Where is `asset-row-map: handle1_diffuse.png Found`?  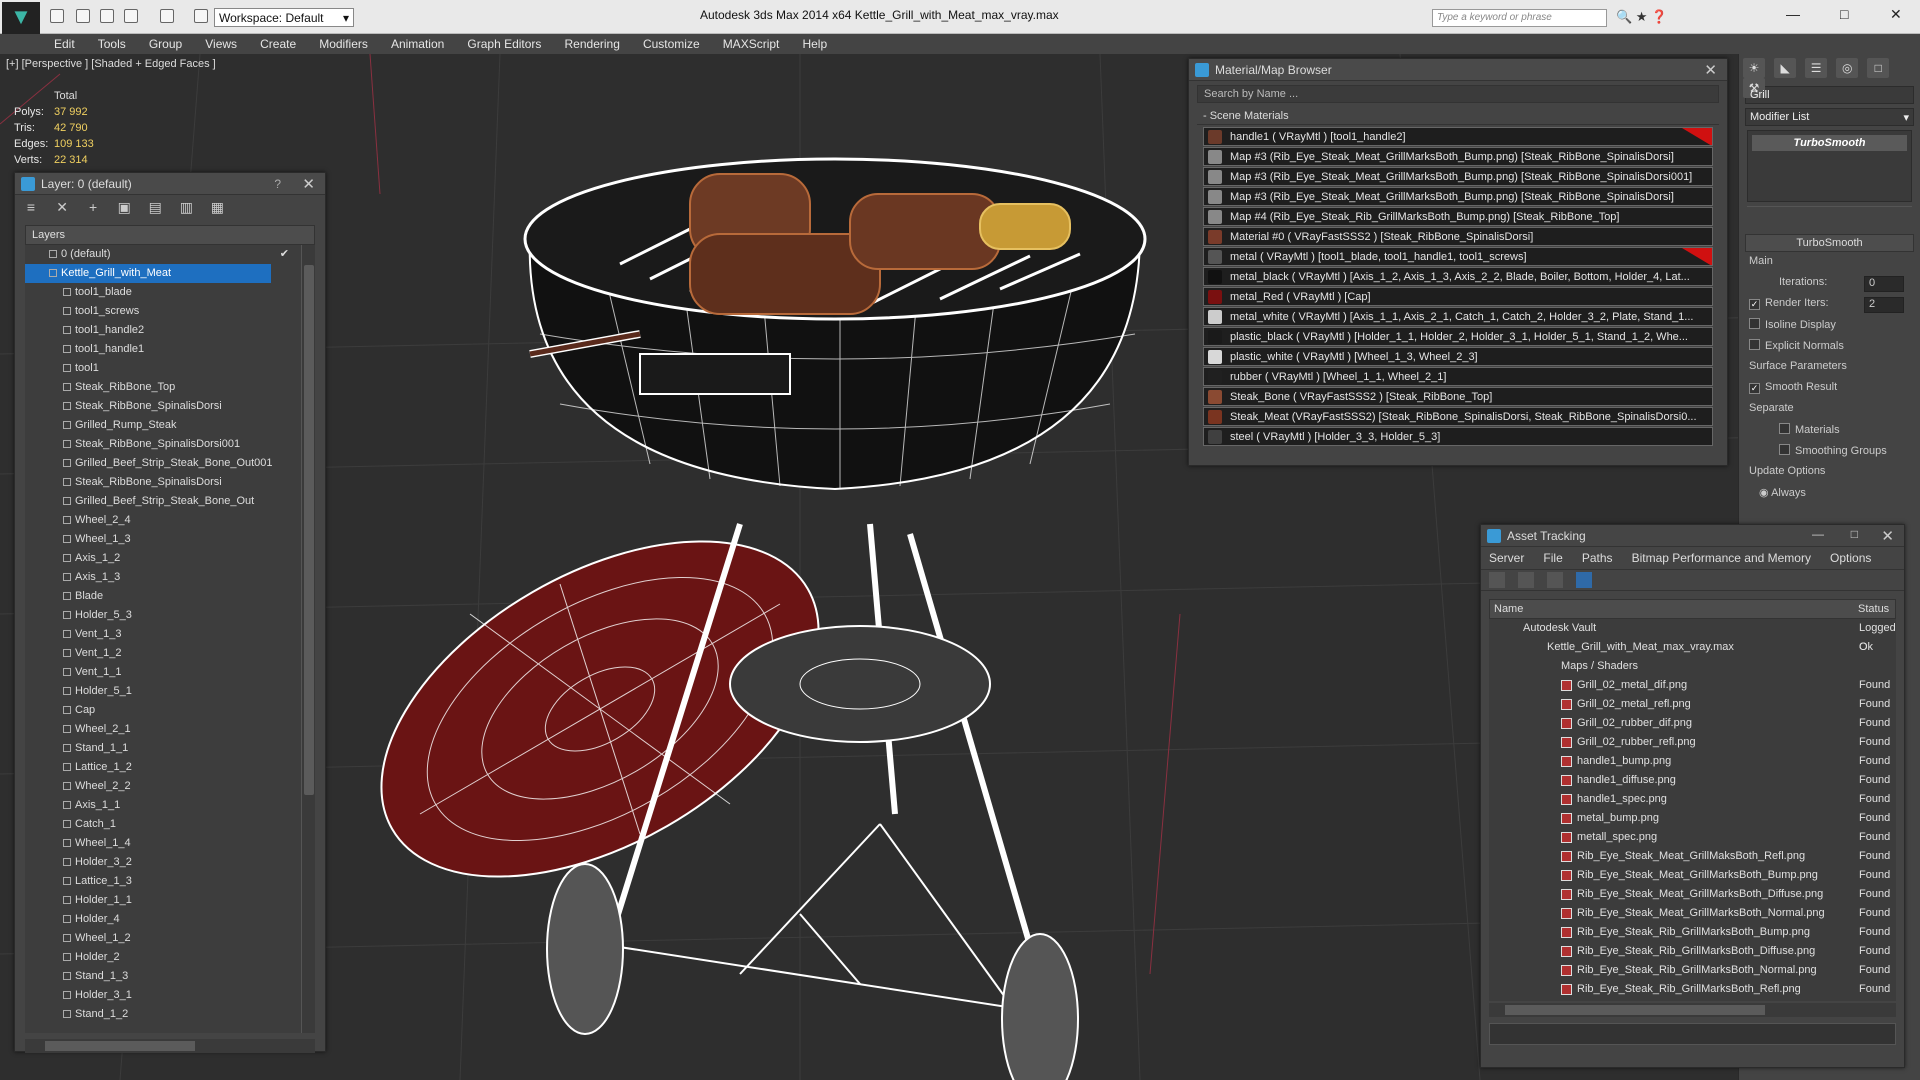
asset-row-map: handle1_diffuse.png Found is located at coordinates (1692, 780).